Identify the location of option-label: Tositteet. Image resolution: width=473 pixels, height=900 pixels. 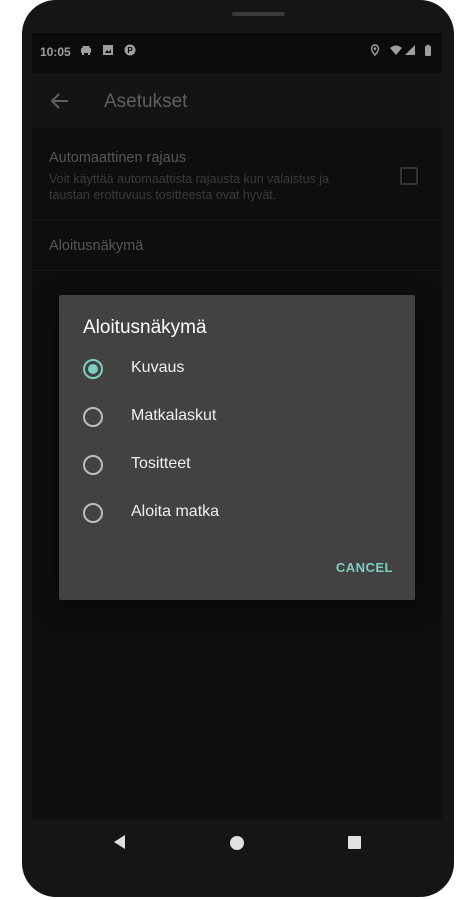
(161, 463).